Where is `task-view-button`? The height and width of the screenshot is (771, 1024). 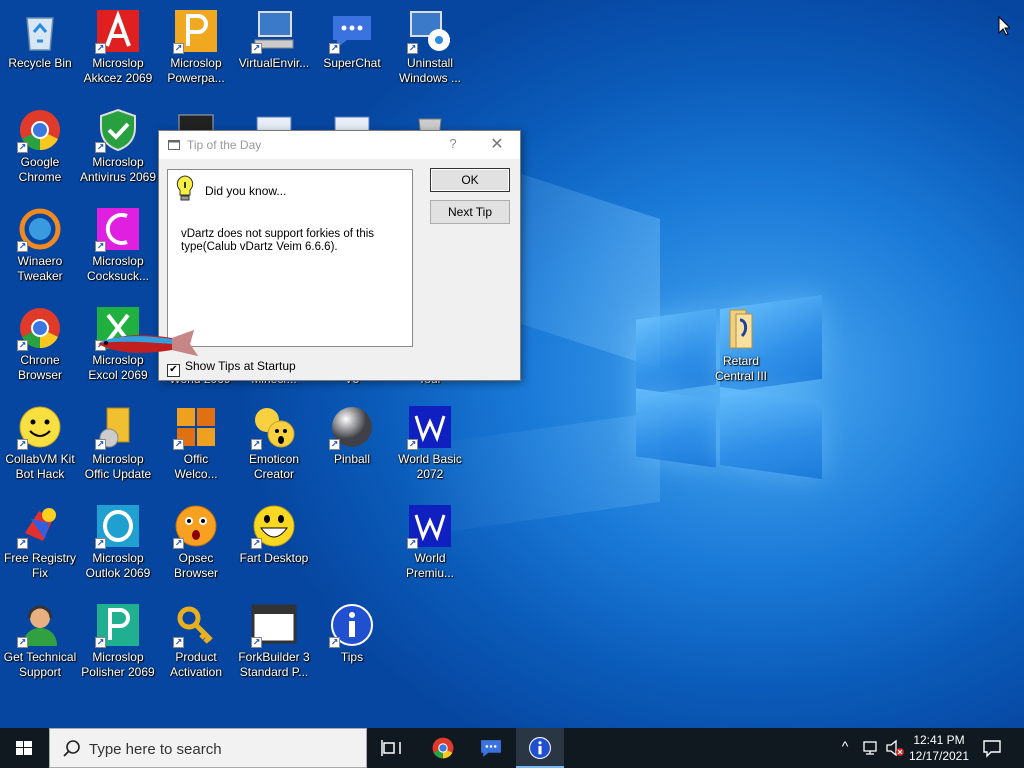 task-view-button is located at coordinates (392, 748).